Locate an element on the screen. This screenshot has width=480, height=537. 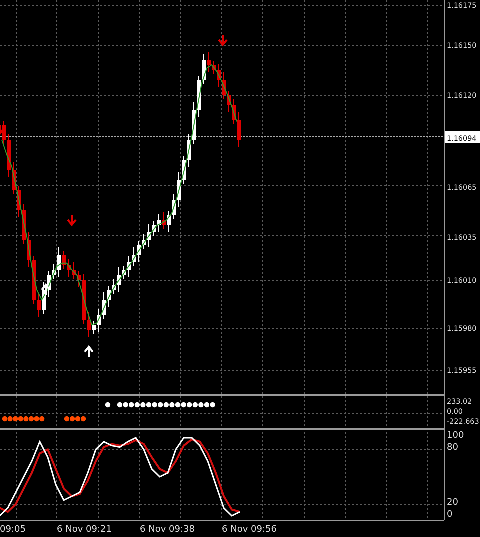
time-label: 09:05 is located at coordinates (13, 530).